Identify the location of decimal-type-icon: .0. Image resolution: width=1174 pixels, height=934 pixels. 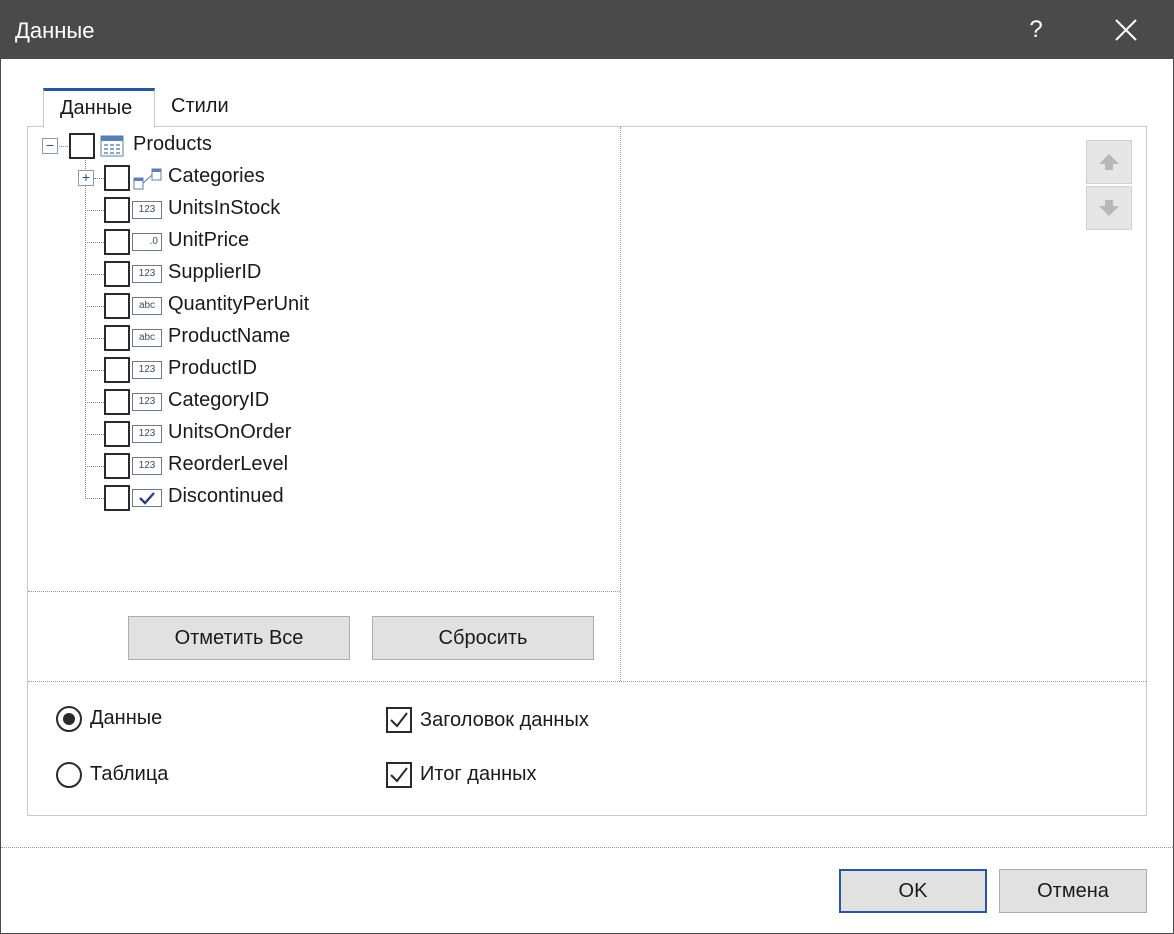
(147, 242).